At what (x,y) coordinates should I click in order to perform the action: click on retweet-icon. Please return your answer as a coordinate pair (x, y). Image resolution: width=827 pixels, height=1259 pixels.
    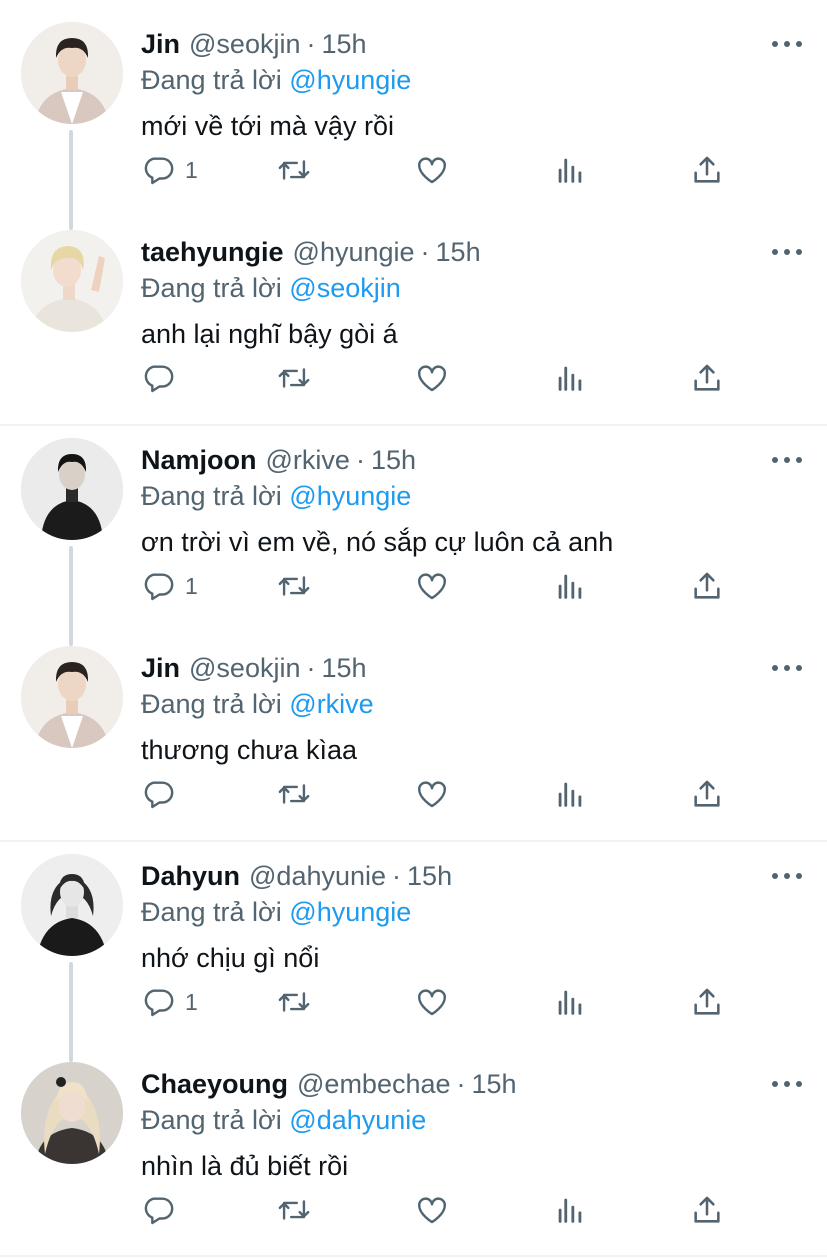
    Looking at the image, I should click on (294, 1002).